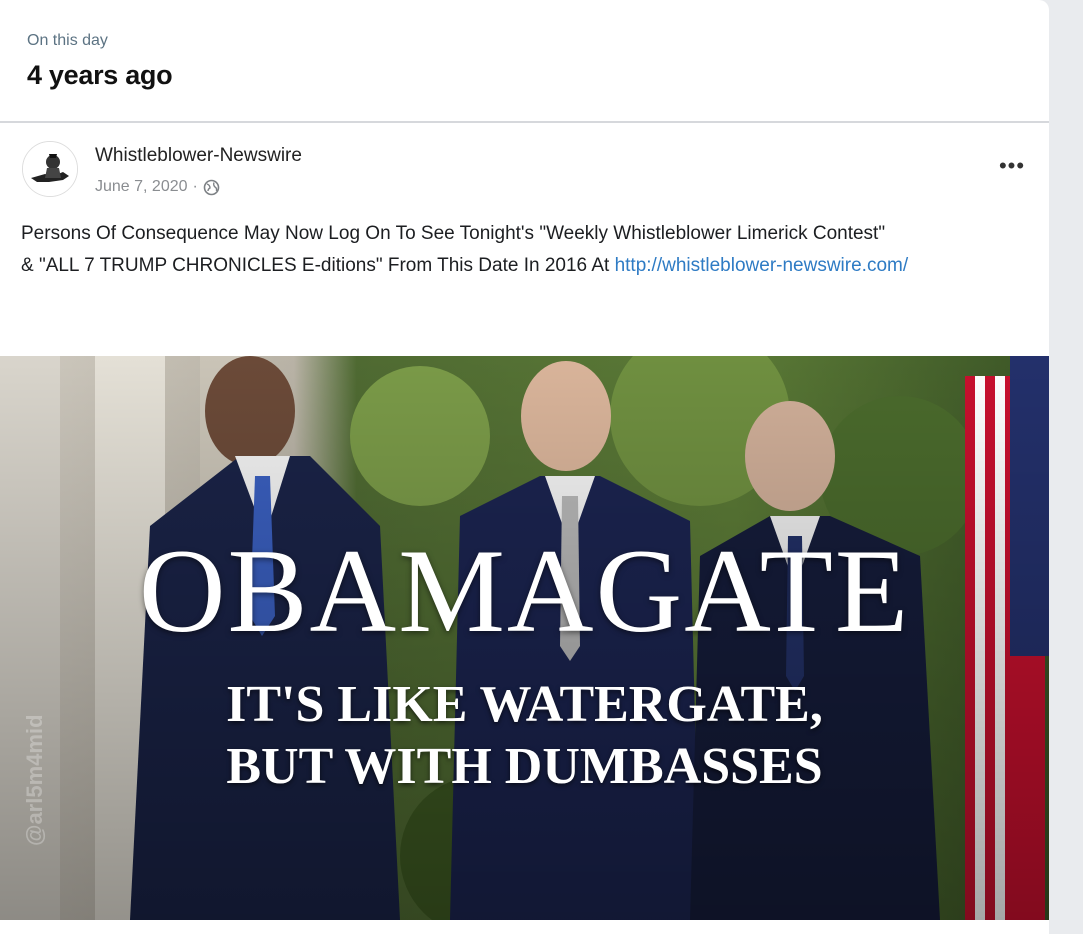 The width and height of the screenshot is (1083, 934). What do you see at coordinates (524, 766) in the screenshot?
I see `meme-caption-line2: BUT WITH DUMBASSES` at bounding box center [524, 766].